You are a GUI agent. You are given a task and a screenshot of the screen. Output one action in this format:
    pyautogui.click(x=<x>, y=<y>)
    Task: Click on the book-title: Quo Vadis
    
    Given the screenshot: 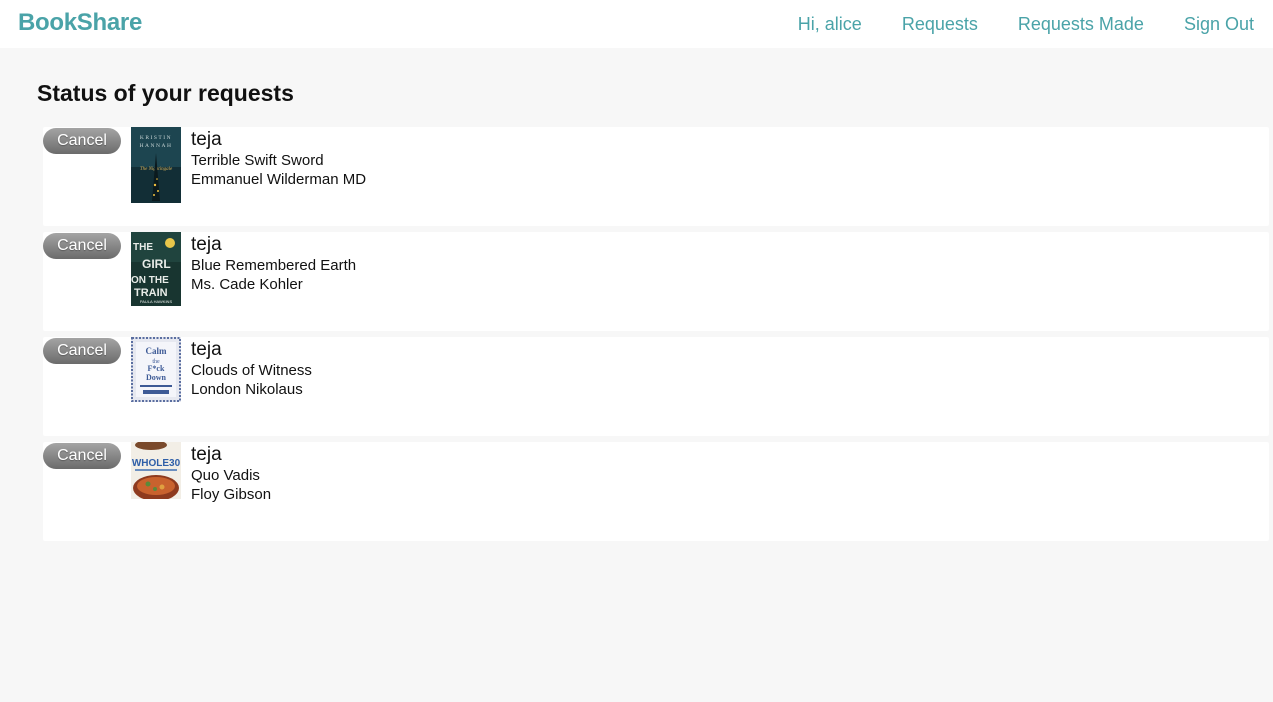 What is the action you would take?
    pyautogui.click(x=225, y=475)
    